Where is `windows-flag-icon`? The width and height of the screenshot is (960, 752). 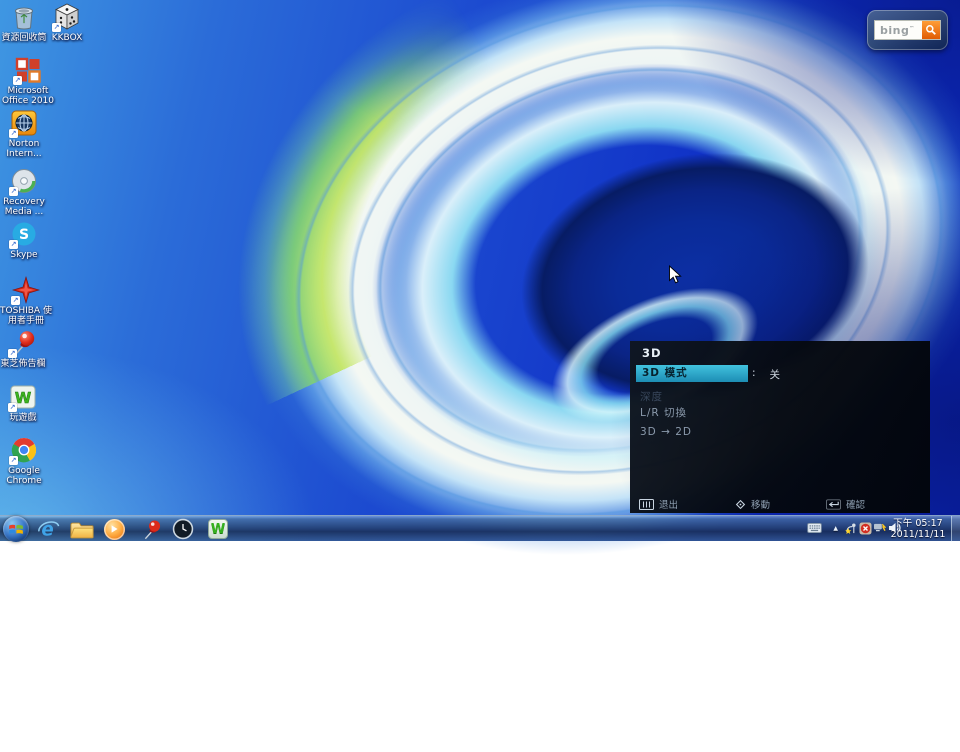
windows-flag-icon is located at coordinates (16, 529).